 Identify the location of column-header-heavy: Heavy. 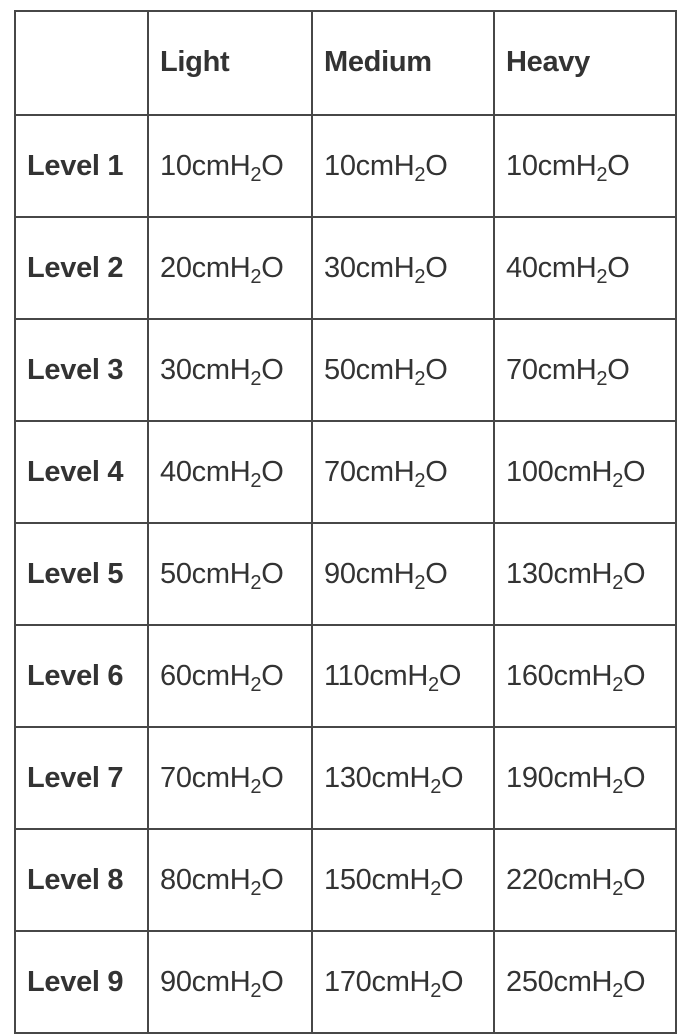
(585, 63).